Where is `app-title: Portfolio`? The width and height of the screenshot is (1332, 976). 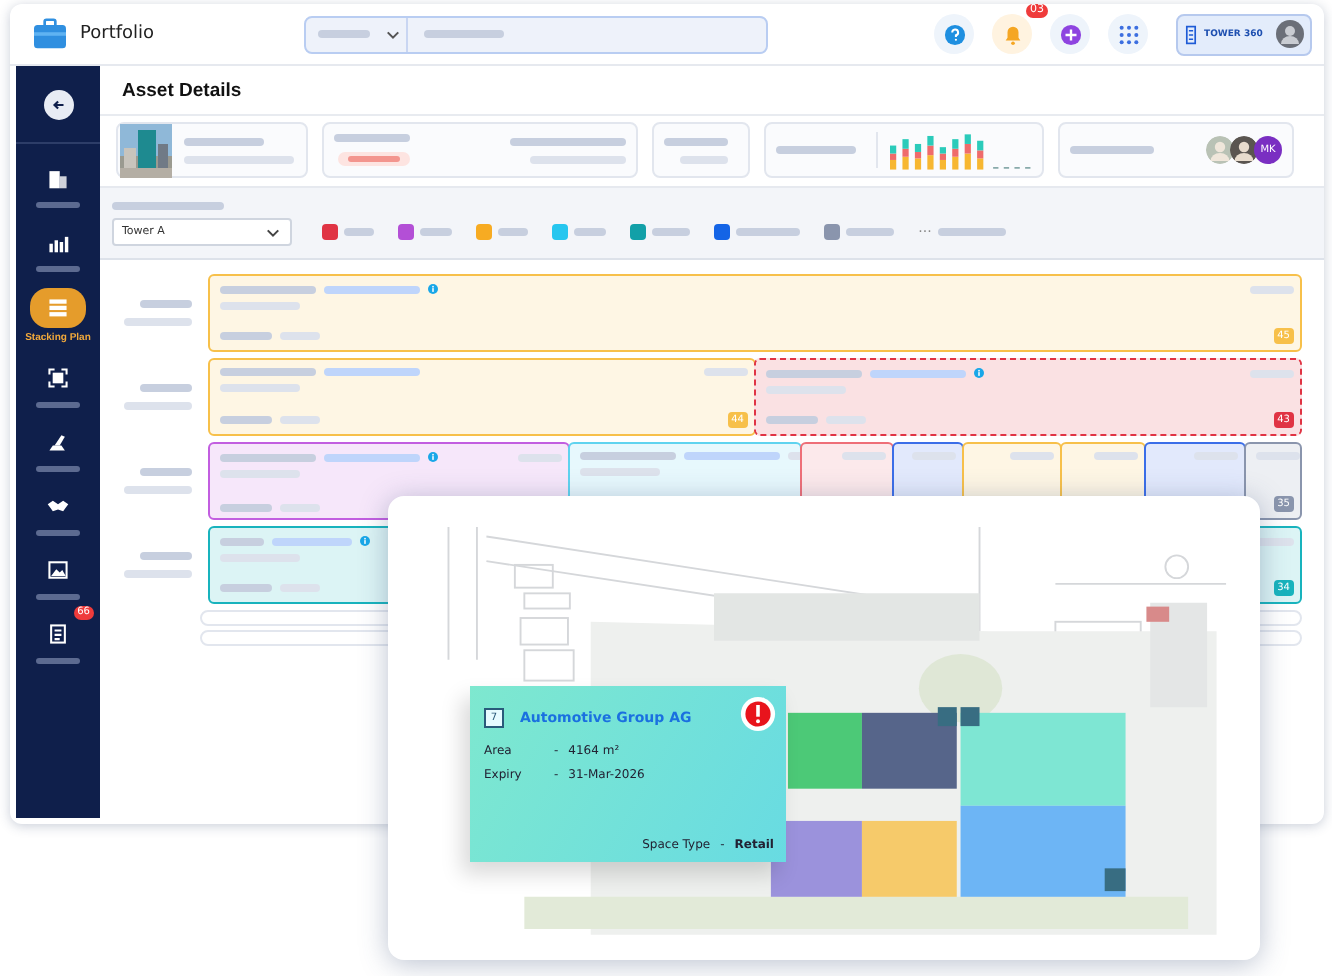
app-title: Portfolio is located at coordinates (118, 34).